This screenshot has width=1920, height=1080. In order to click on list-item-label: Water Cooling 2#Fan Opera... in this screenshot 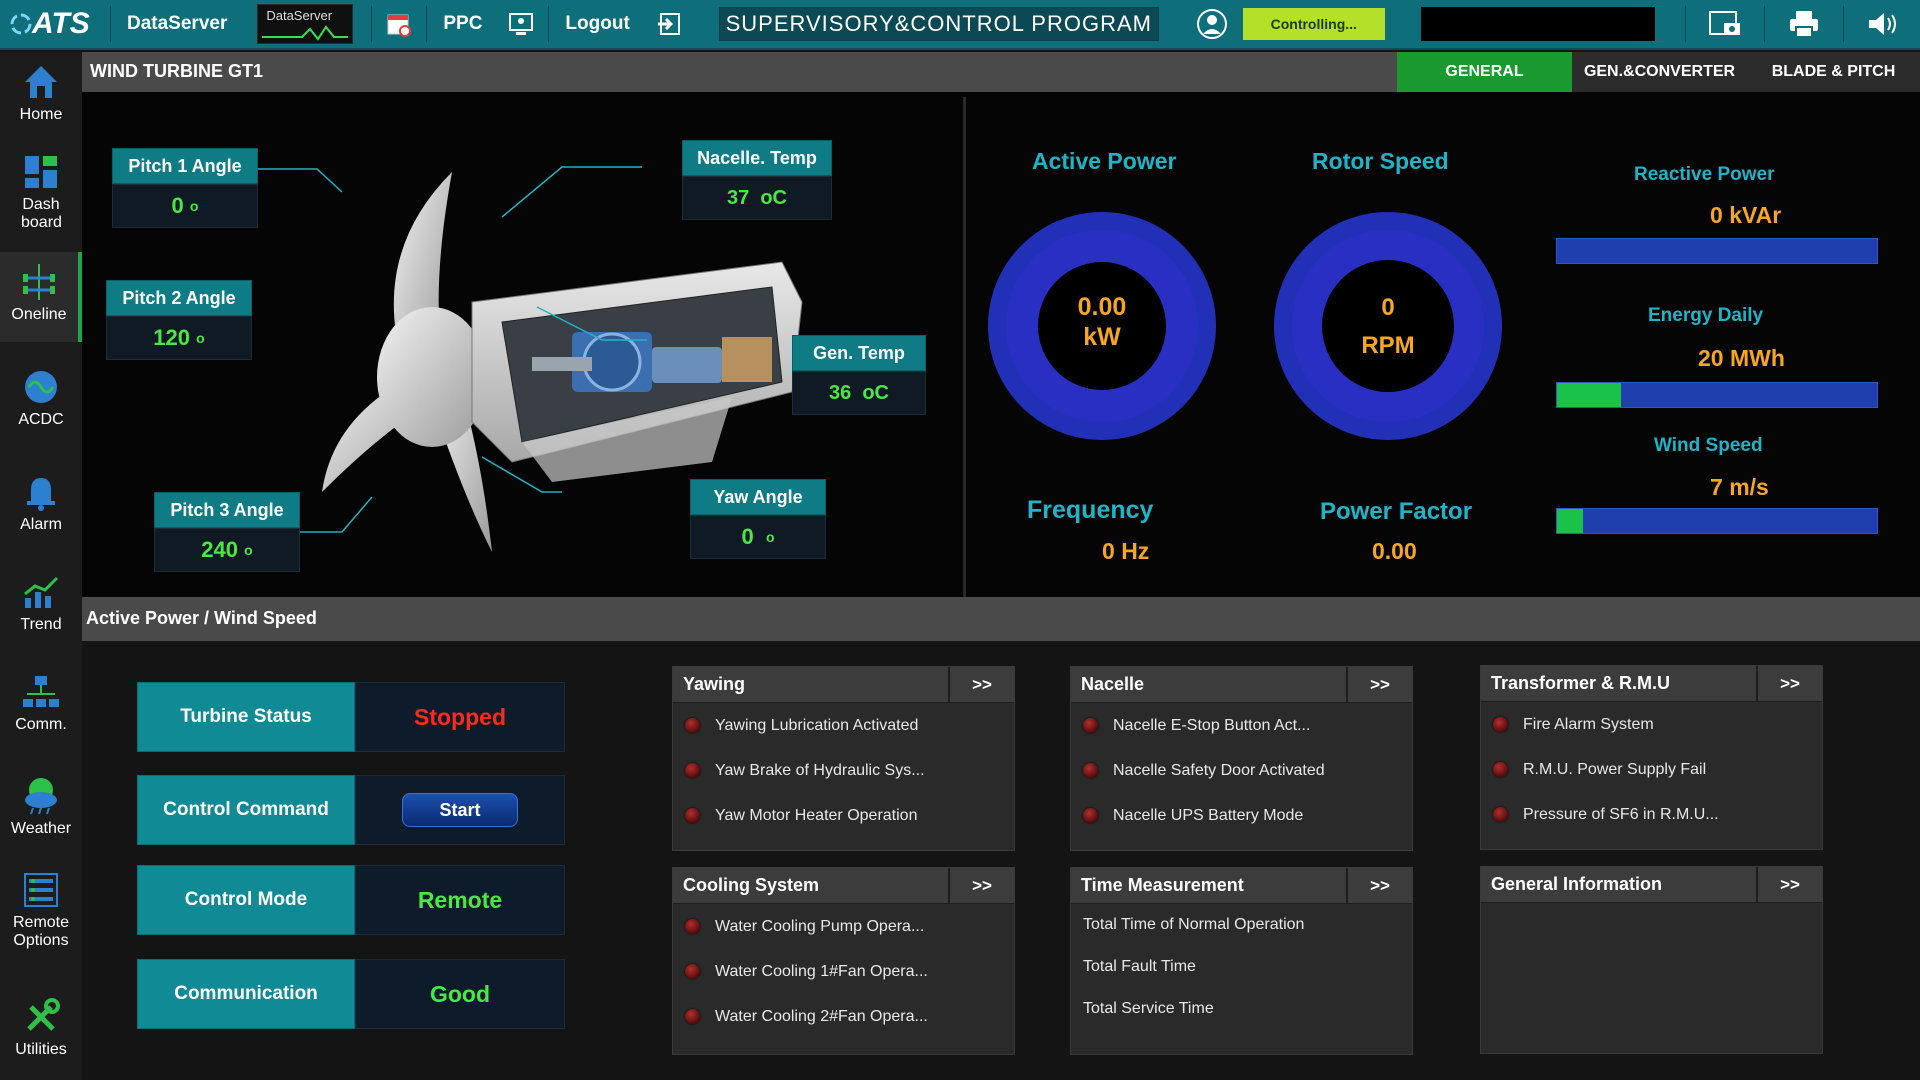, I will do `click(821, 1016)`.